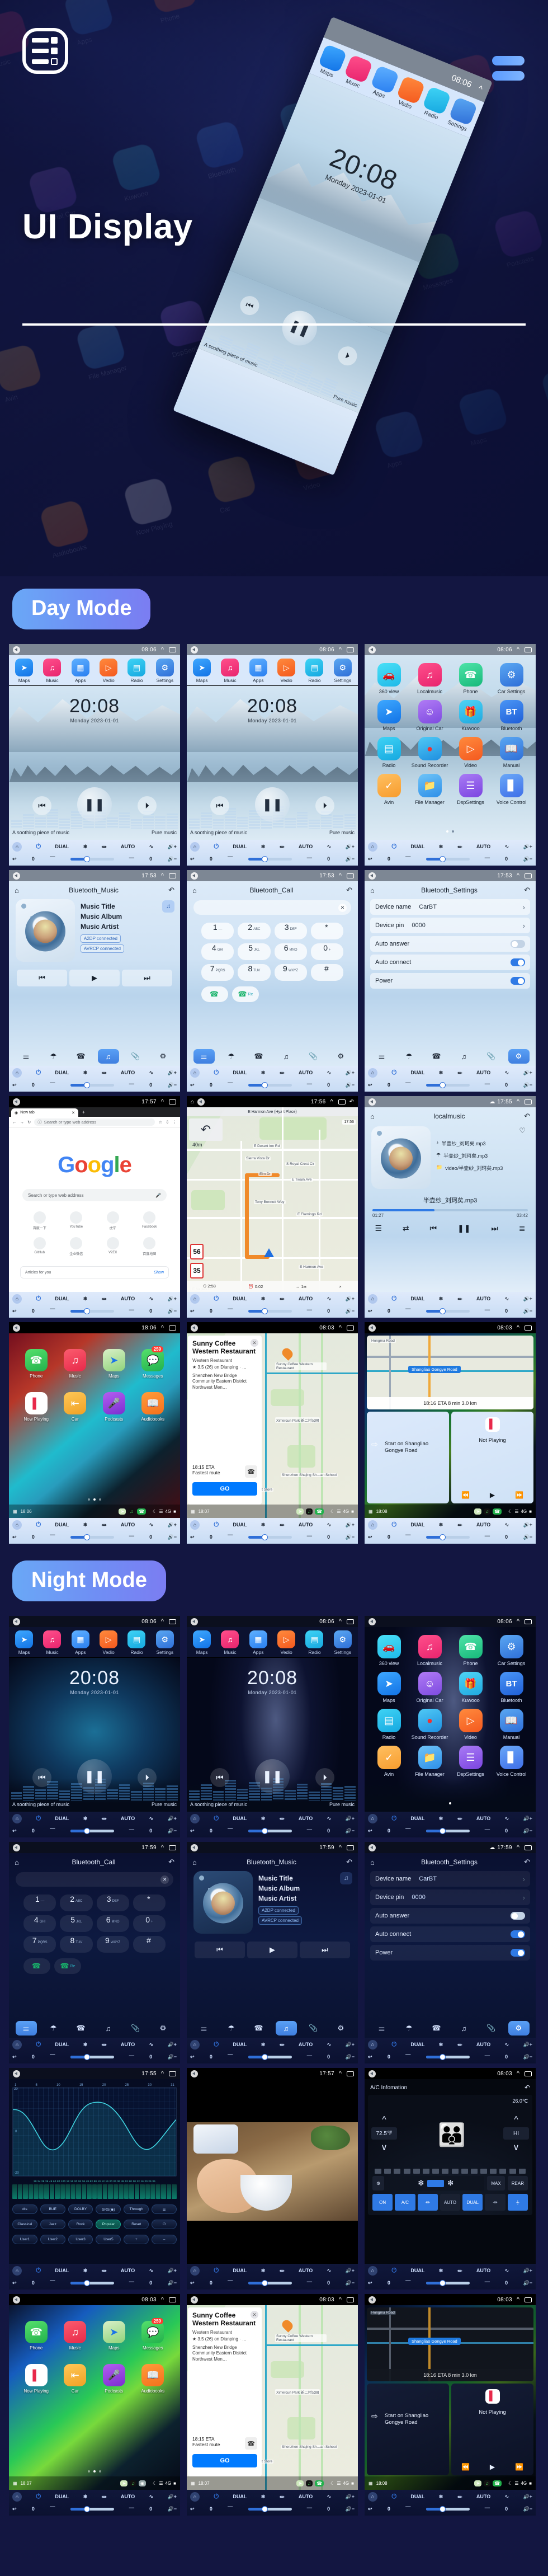 Image resolution: width=548 pixels, height=2576 pixels. What do you see at coordinates (517, 2183) in the screenshot?
I see `rear-button: REAR` at bounding box center [517, 2183].